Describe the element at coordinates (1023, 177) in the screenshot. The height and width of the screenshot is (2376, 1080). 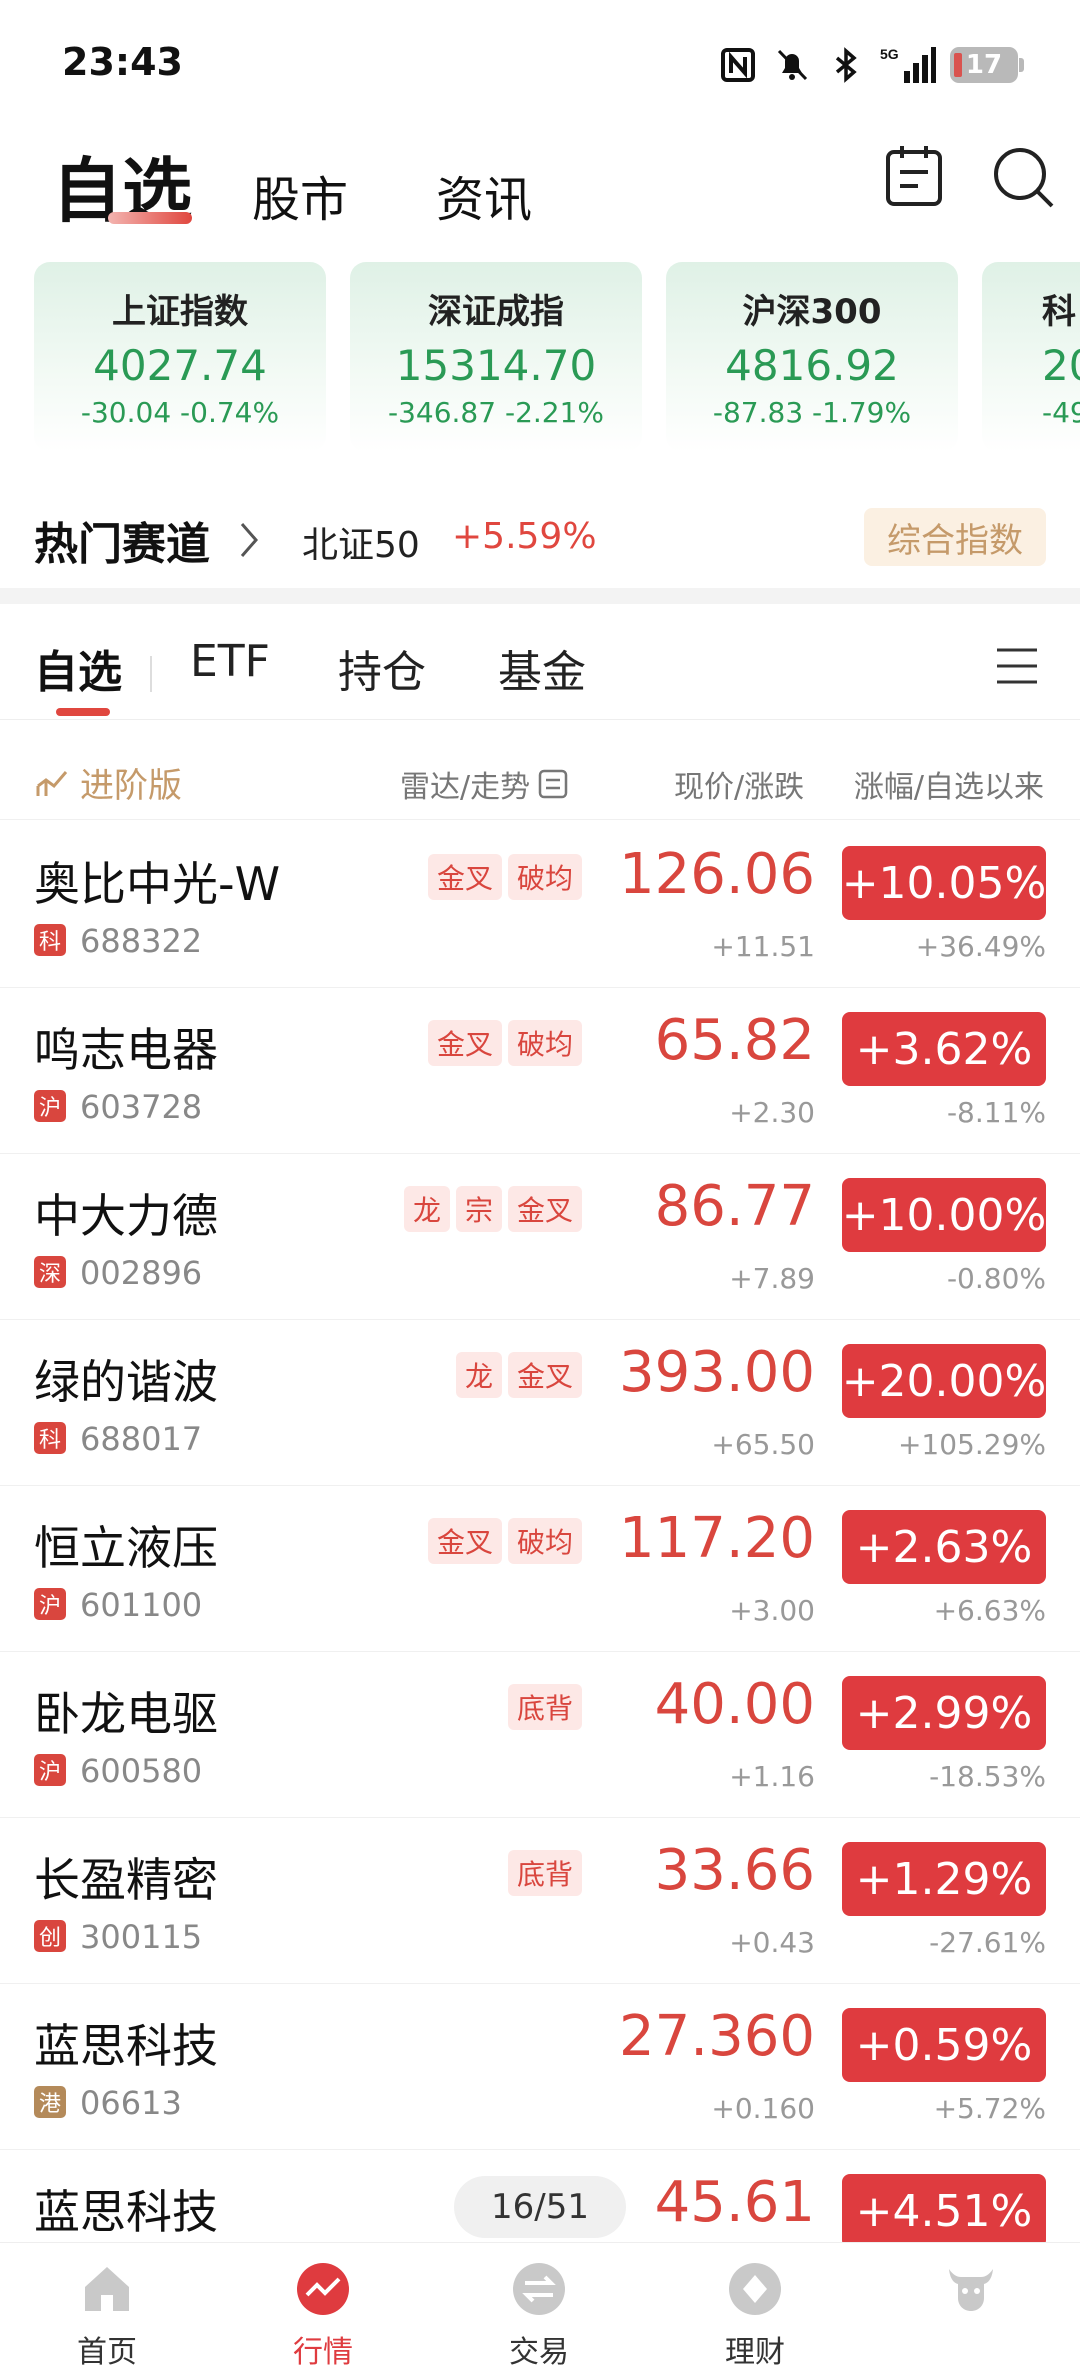
I see `search-icon` at that location.